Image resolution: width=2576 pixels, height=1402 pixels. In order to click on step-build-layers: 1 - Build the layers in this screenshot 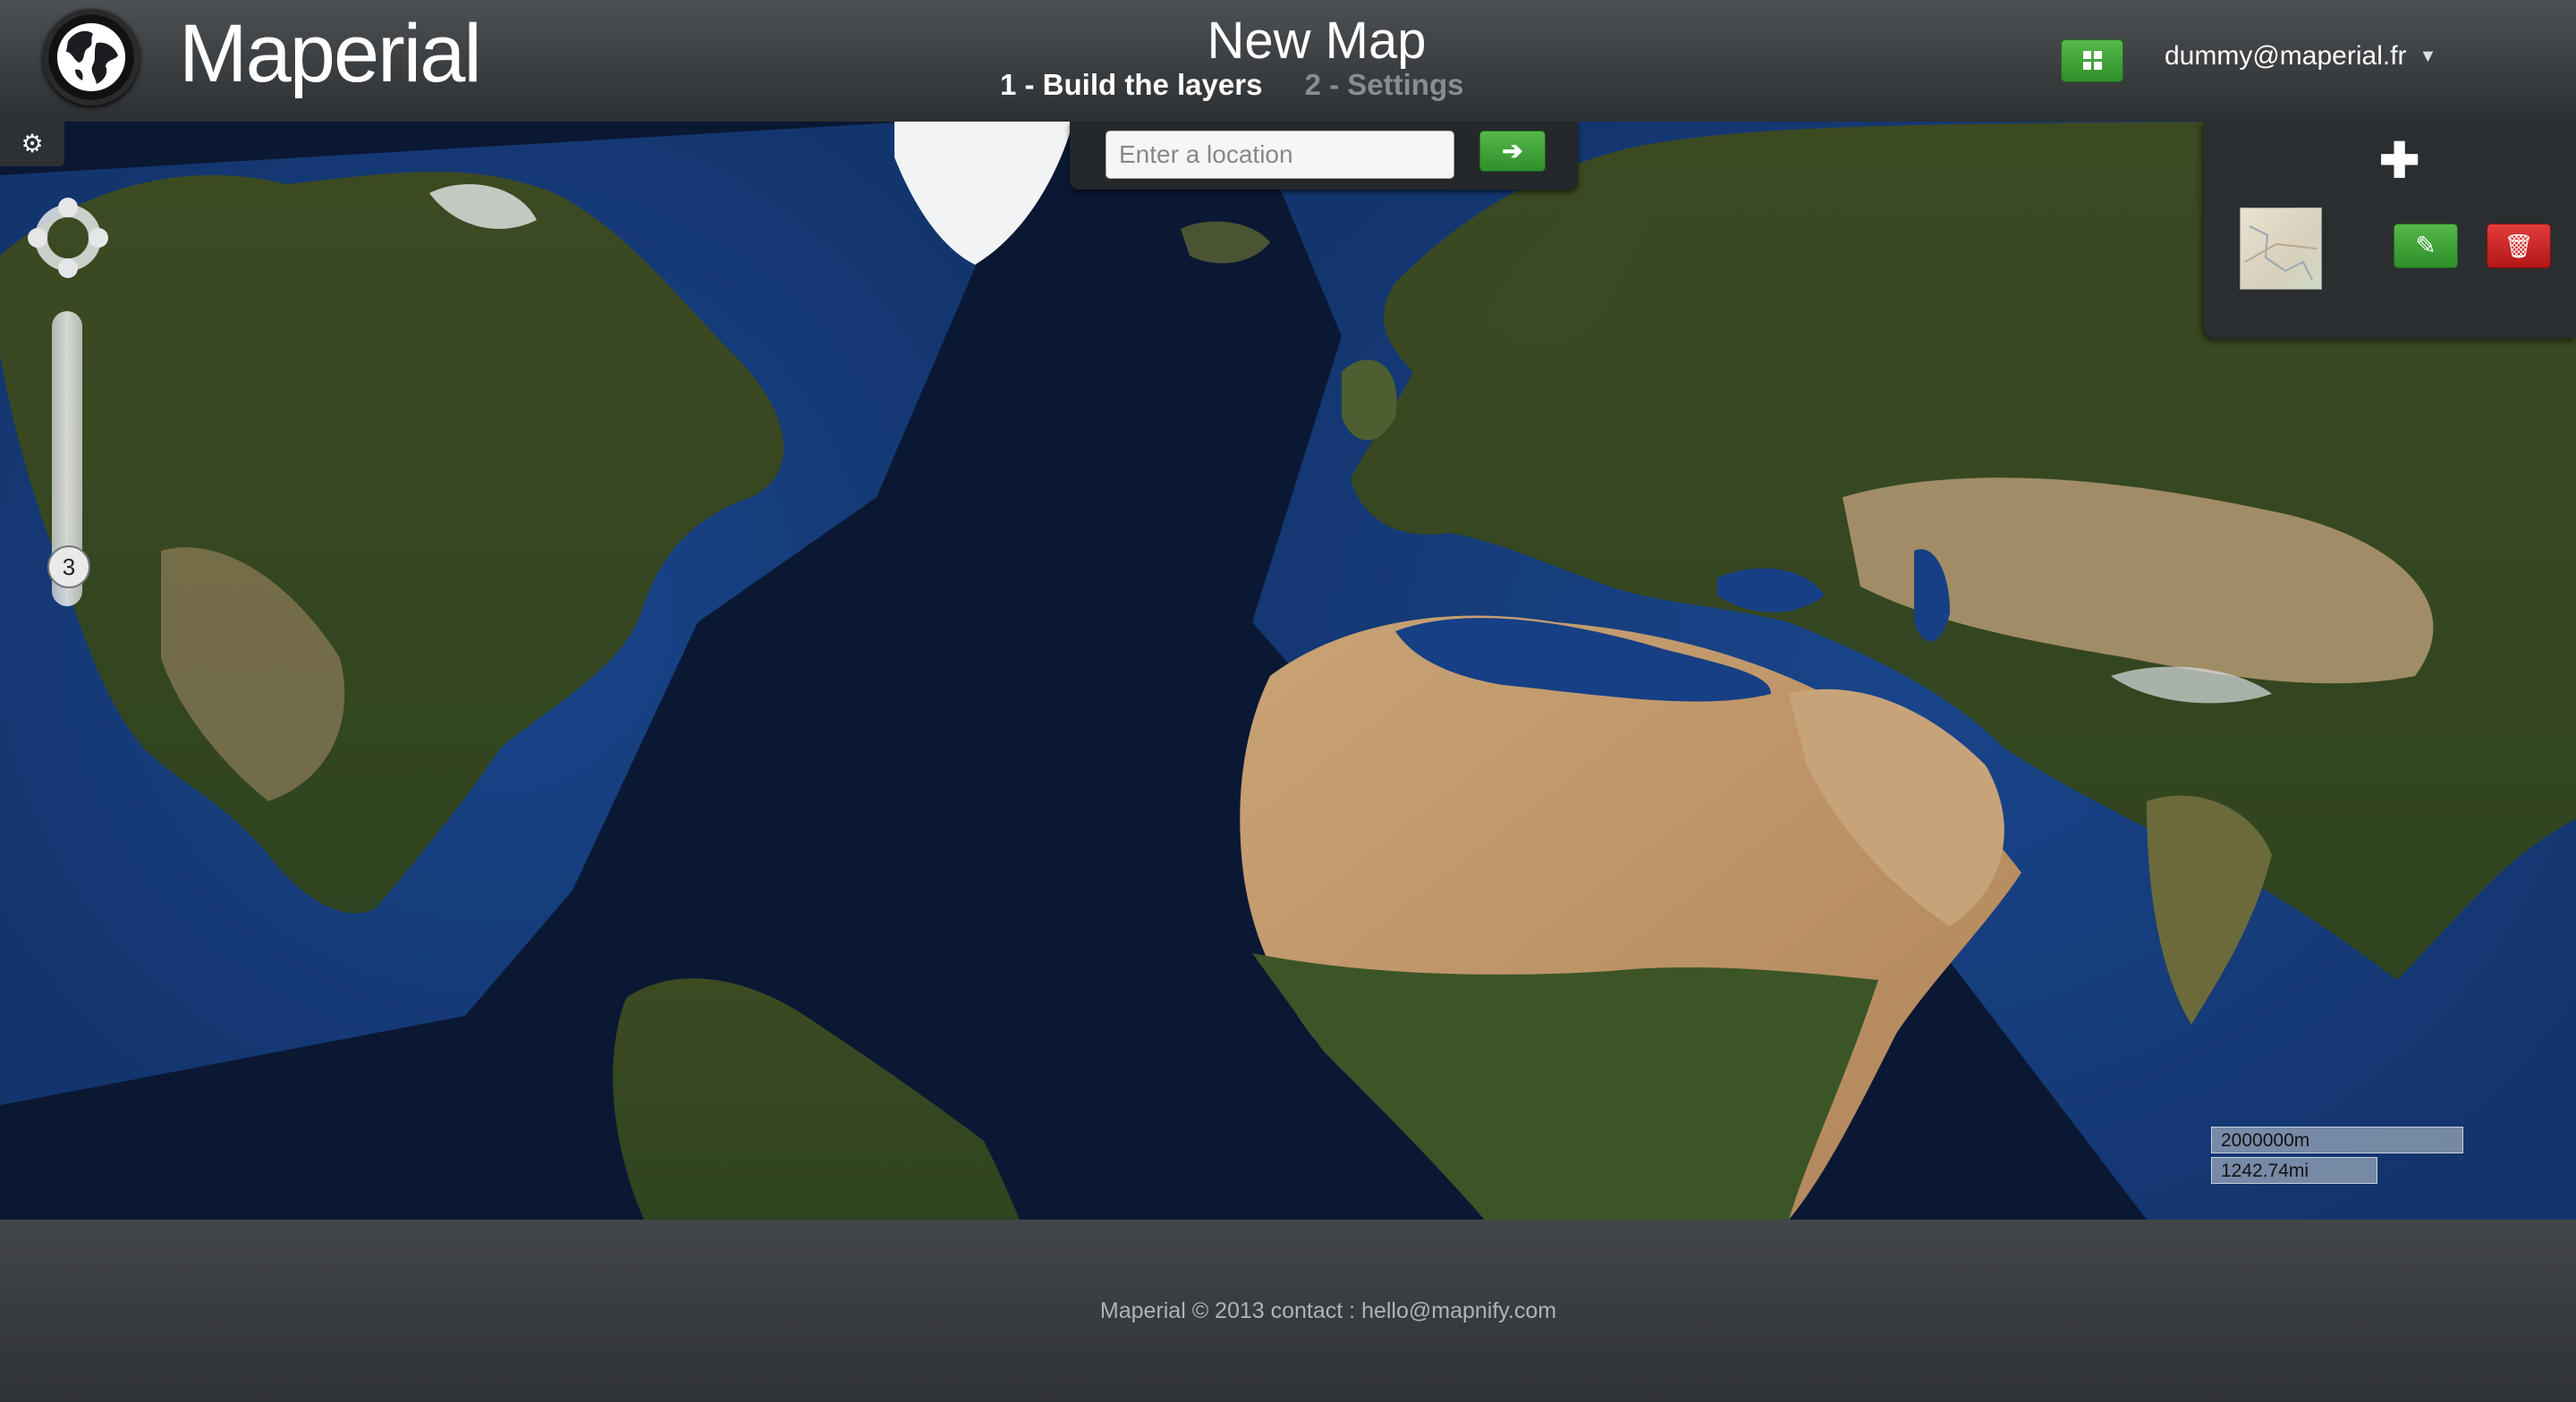, I will do `click(1131, 84)`.